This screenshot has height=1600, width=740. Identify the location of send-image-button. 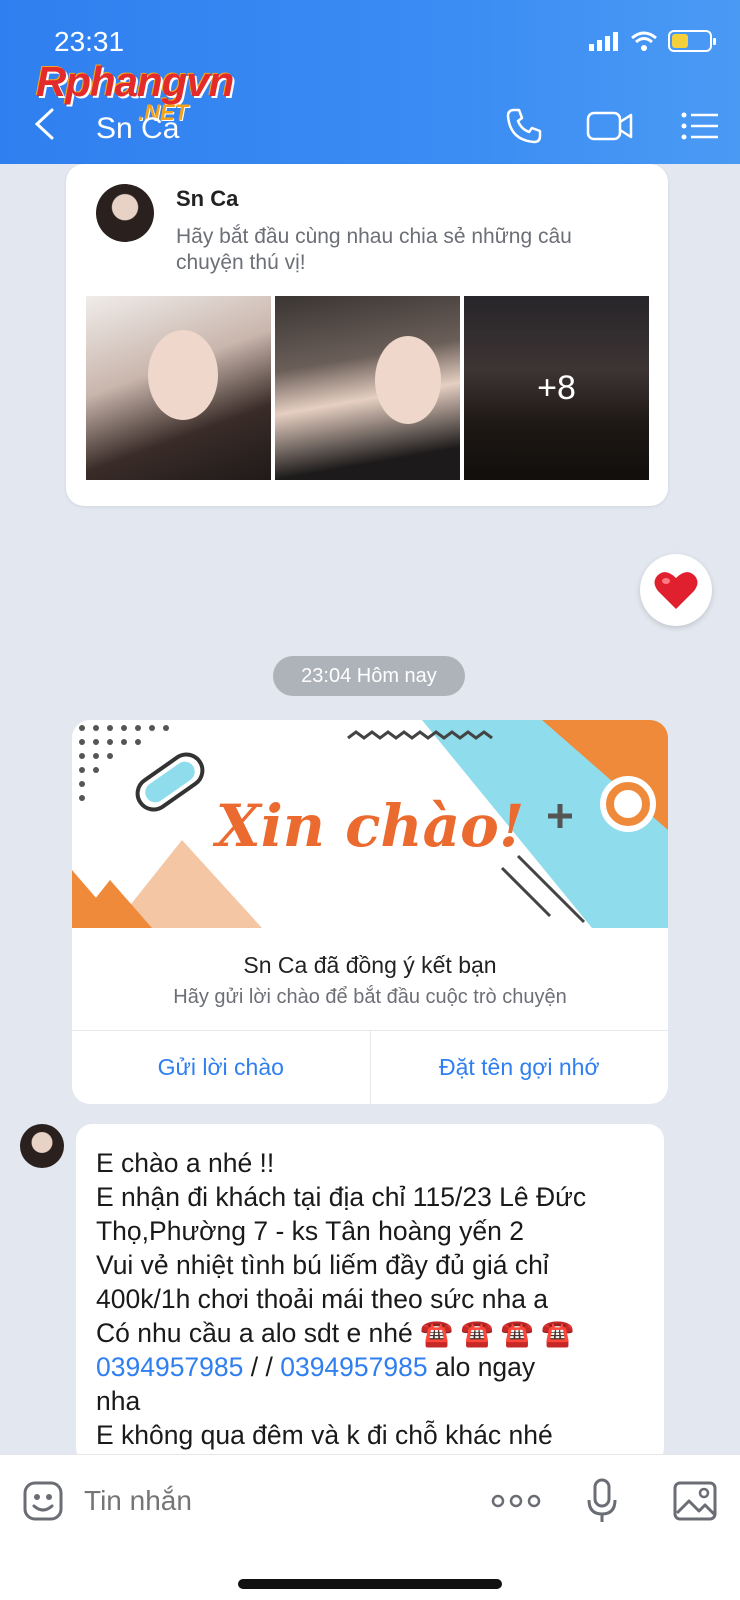
(695, 1501).